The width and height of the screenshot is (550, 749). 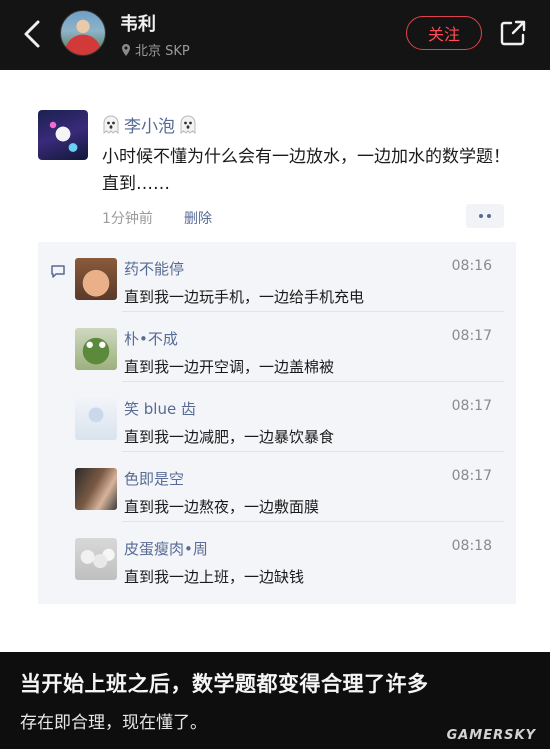 I want to click on comment-text: 直到我一边上班，一边缺钱, so click(x=214, y=577).